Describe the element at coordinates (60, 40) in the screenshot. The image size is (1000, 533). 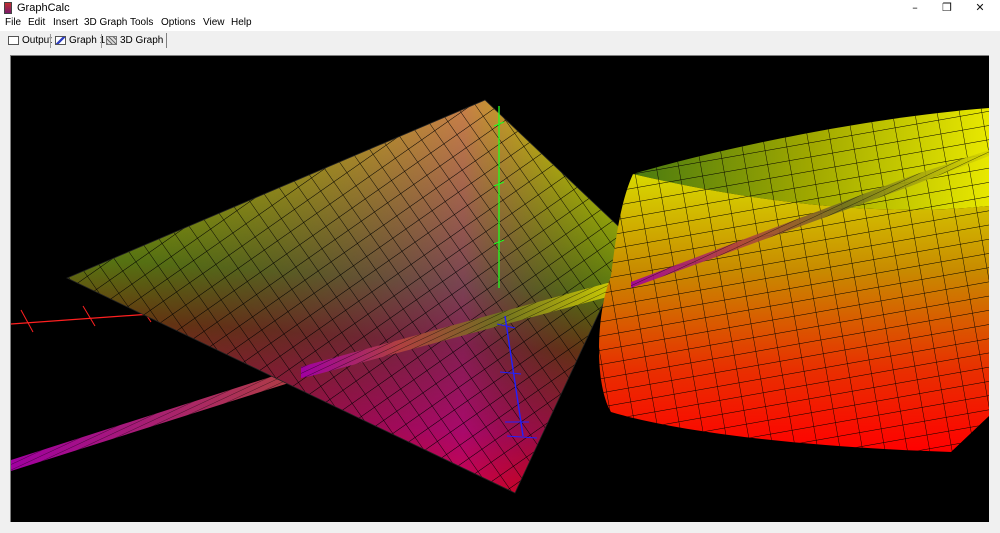
I see `graph-2d-icon` at that location.